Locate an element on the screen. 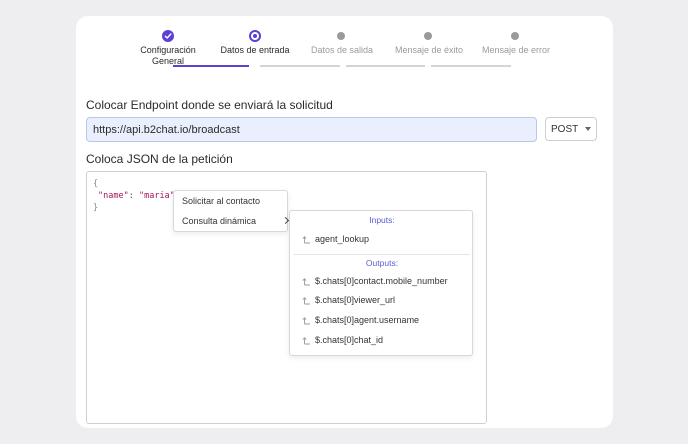  step-label-line: Mensaje de error is located at coordinates (516, 50).